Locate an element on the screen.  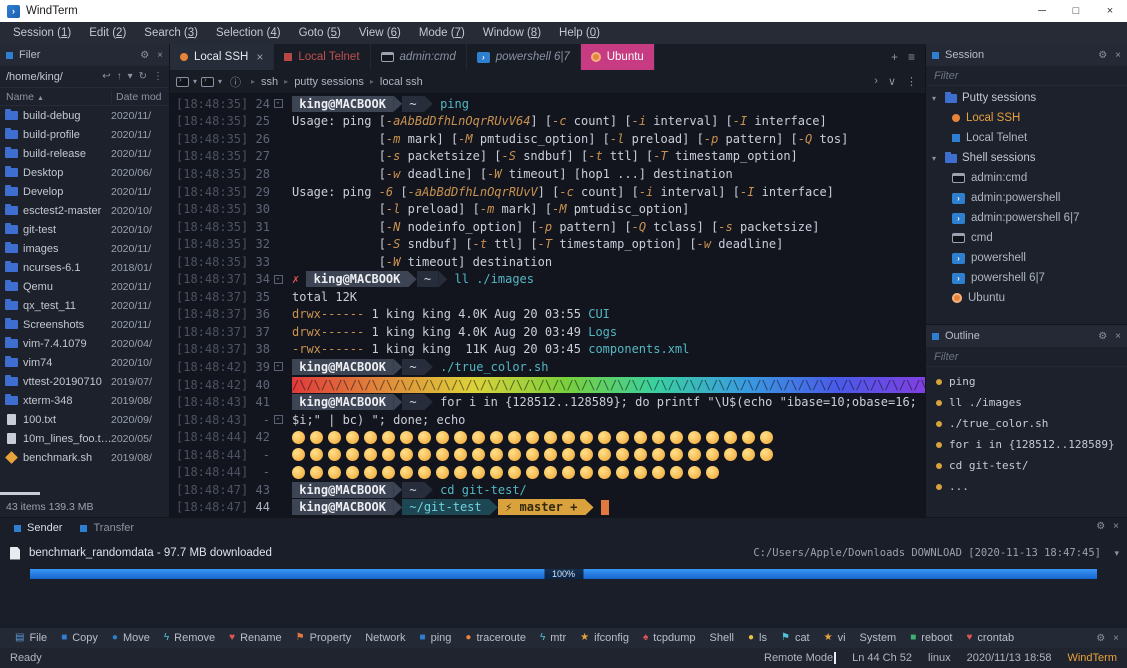
file-row: 100.txt 2020/09/ is located at coordinates (84, 419).